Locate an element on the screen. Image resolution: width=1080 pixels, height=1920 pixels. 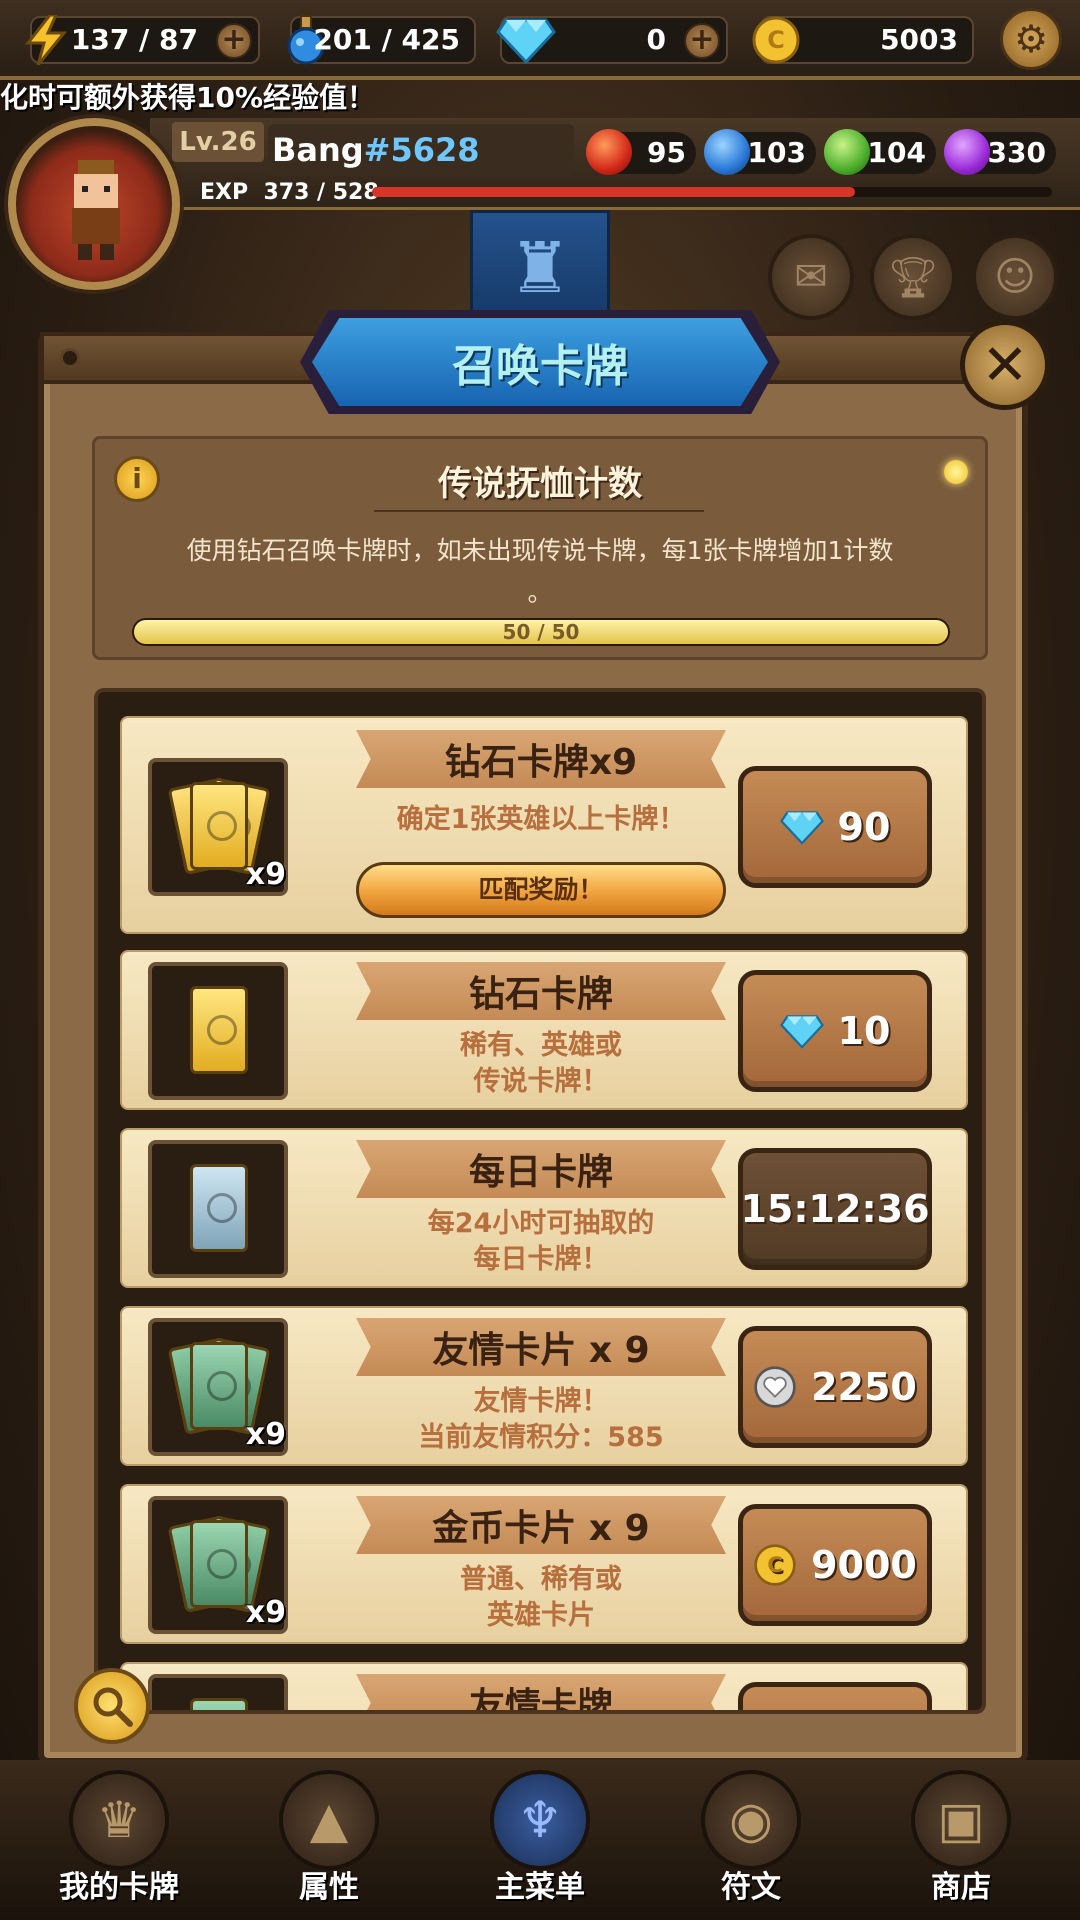
dark-essence: 330 is located at coordinates (1000, 152).